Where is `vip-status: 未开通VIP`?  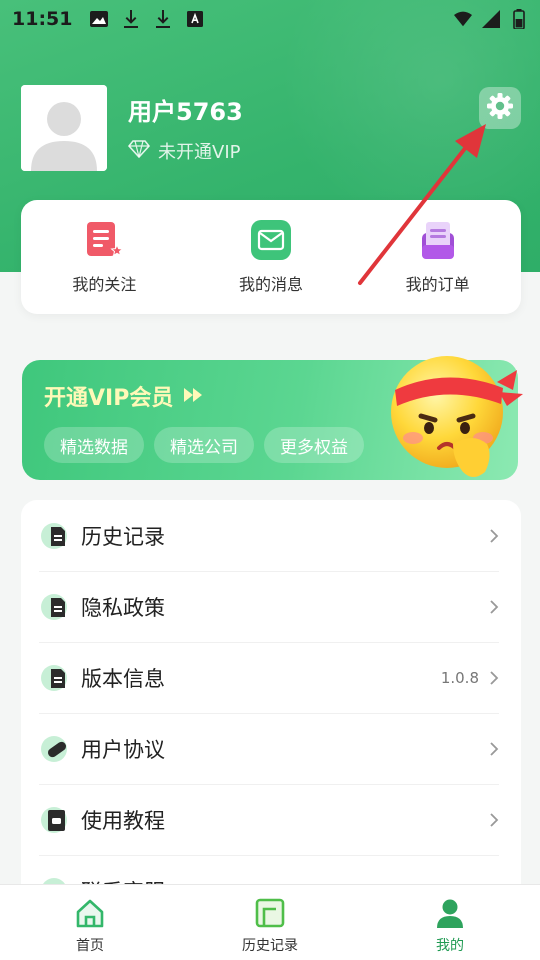
vip-status: 未开通VIP is located at coordinates (184, 151).